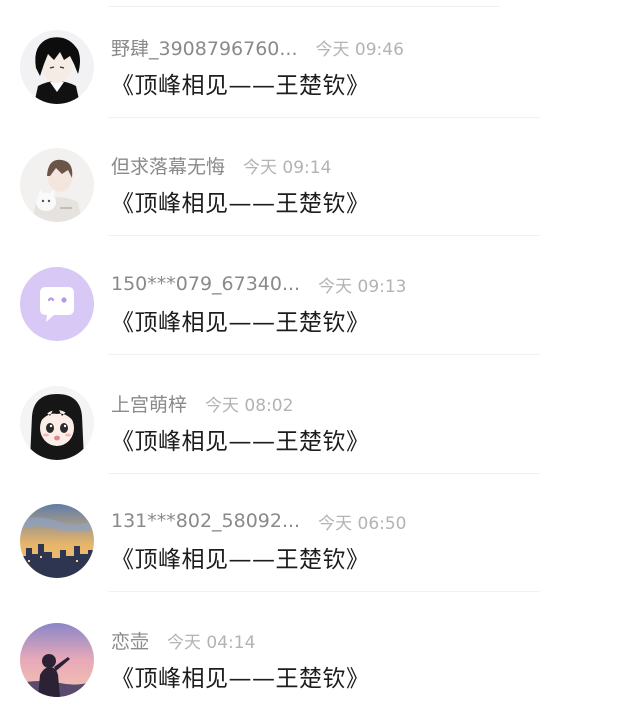  Describe the element at coordinates (287, 167) in the screenshot. I see `timestamp: 今天 09:14` at that location.